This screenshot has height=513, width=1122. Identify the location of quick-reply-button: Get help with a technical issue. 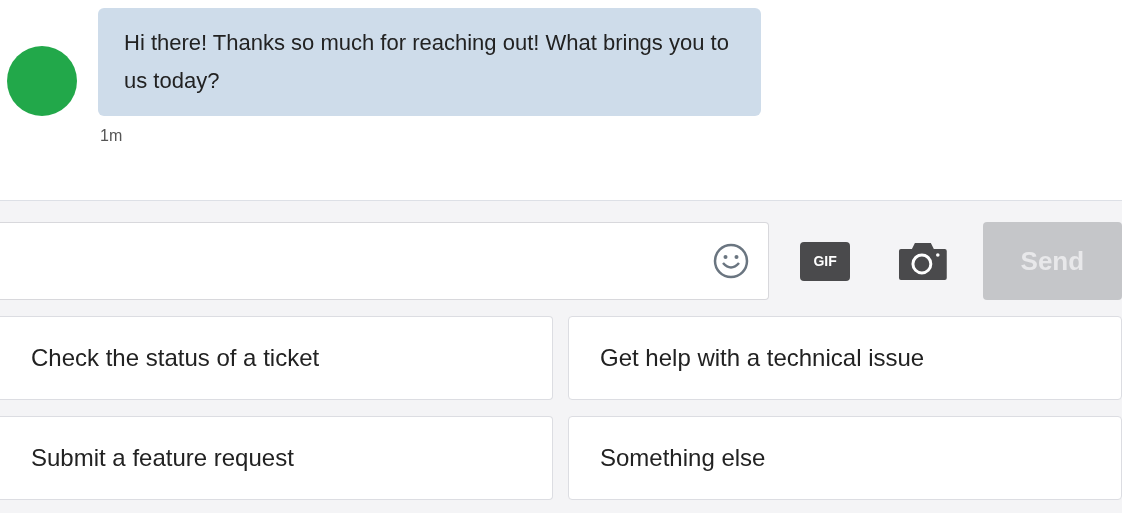
(845, 358).